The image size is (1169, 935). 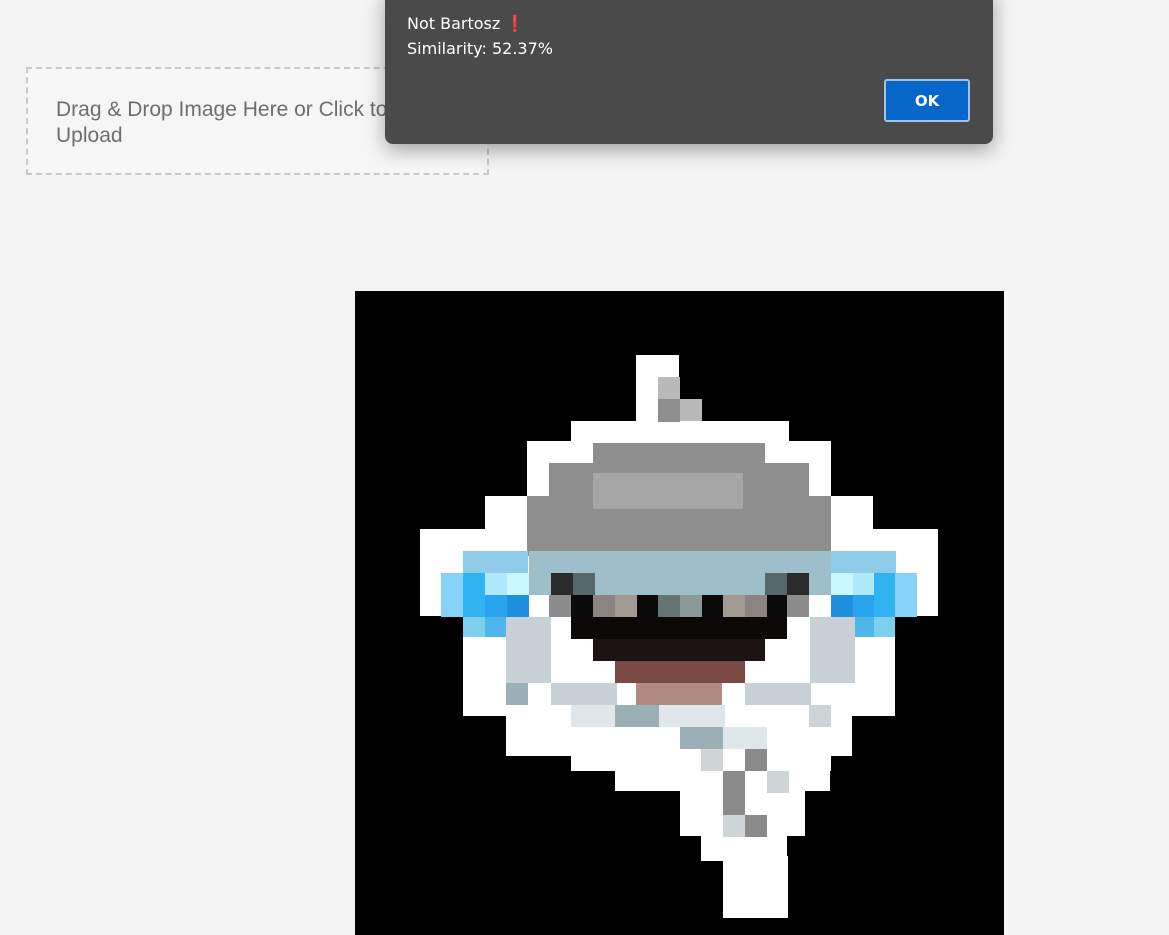 I want to click on alert-dialog: Not Bartosz ❗ Similarity: 52.37% OK, so click(x=689, y=72).